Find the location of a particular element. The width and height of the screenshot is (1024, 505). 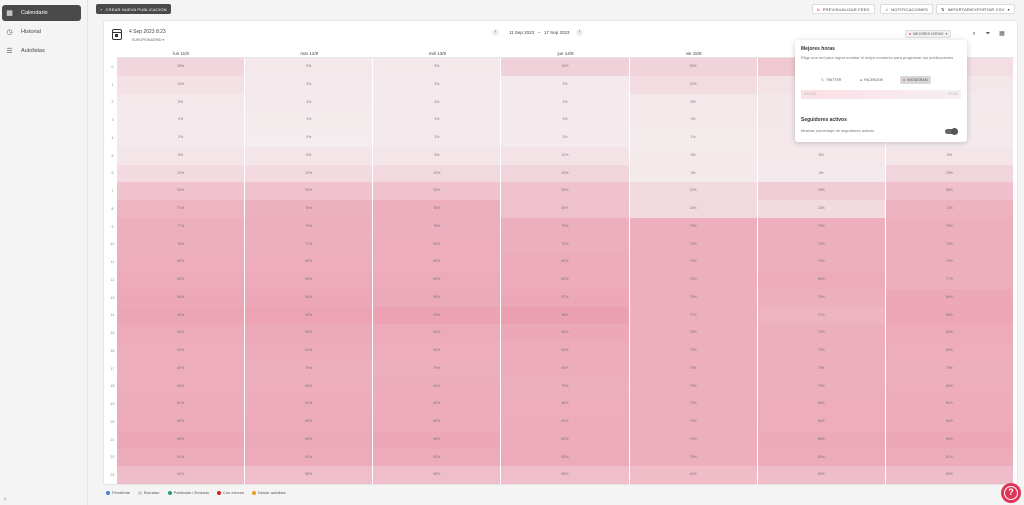

help-button: ? is located at coordinates (1011, 493).